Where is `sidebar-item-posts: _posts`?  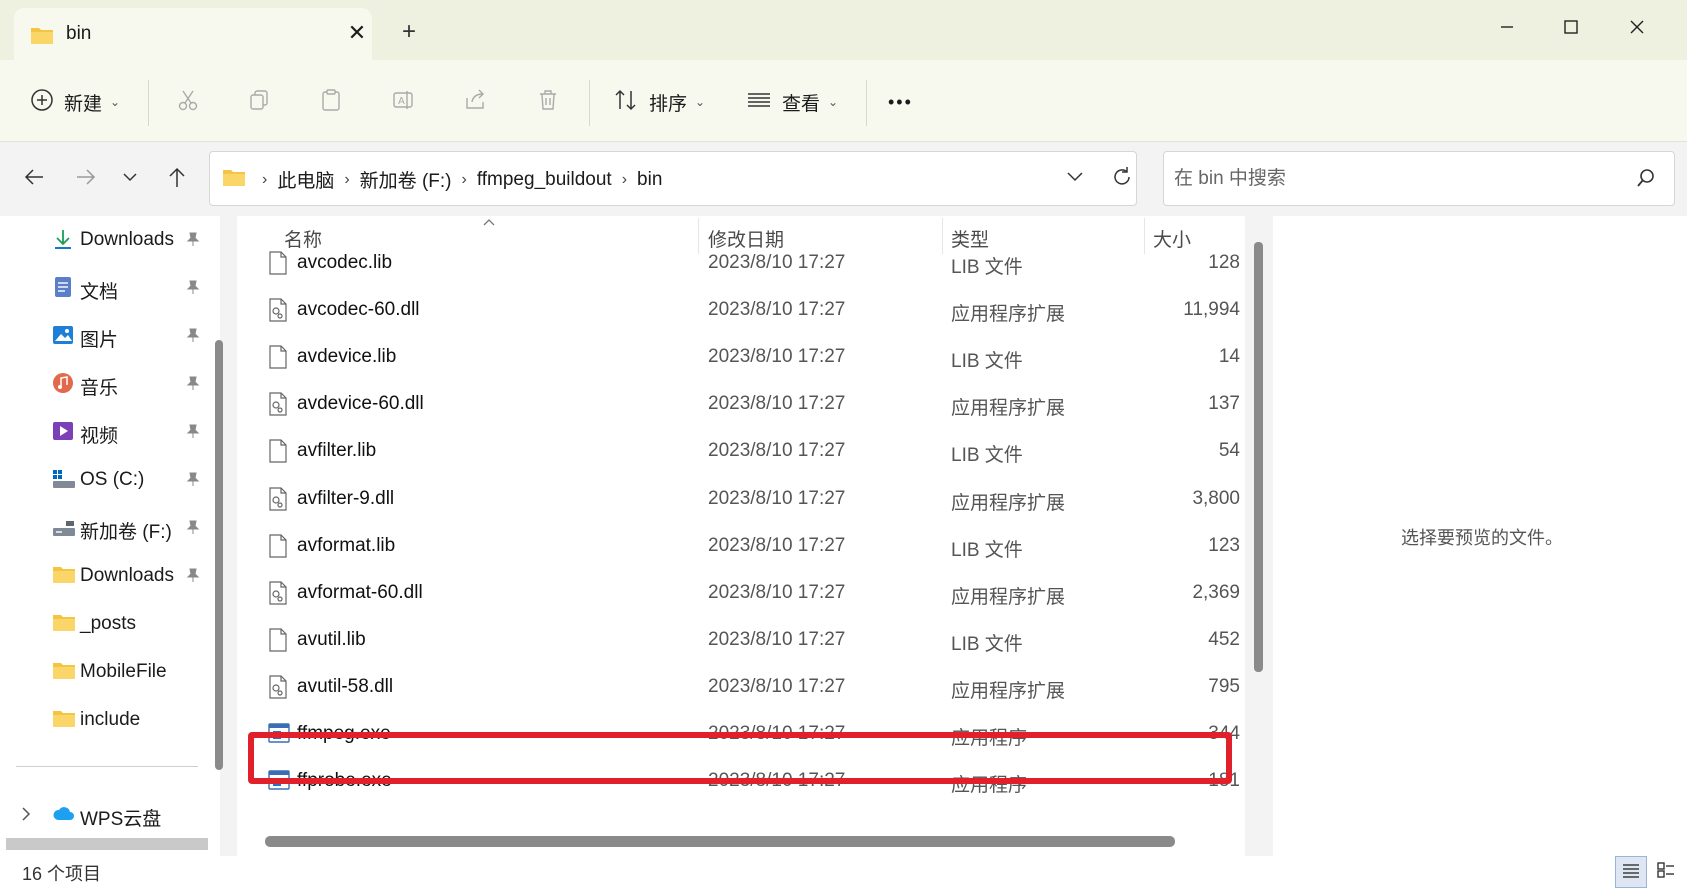 sidebar-item-posts: _posts is located at coordinates (105, 624).